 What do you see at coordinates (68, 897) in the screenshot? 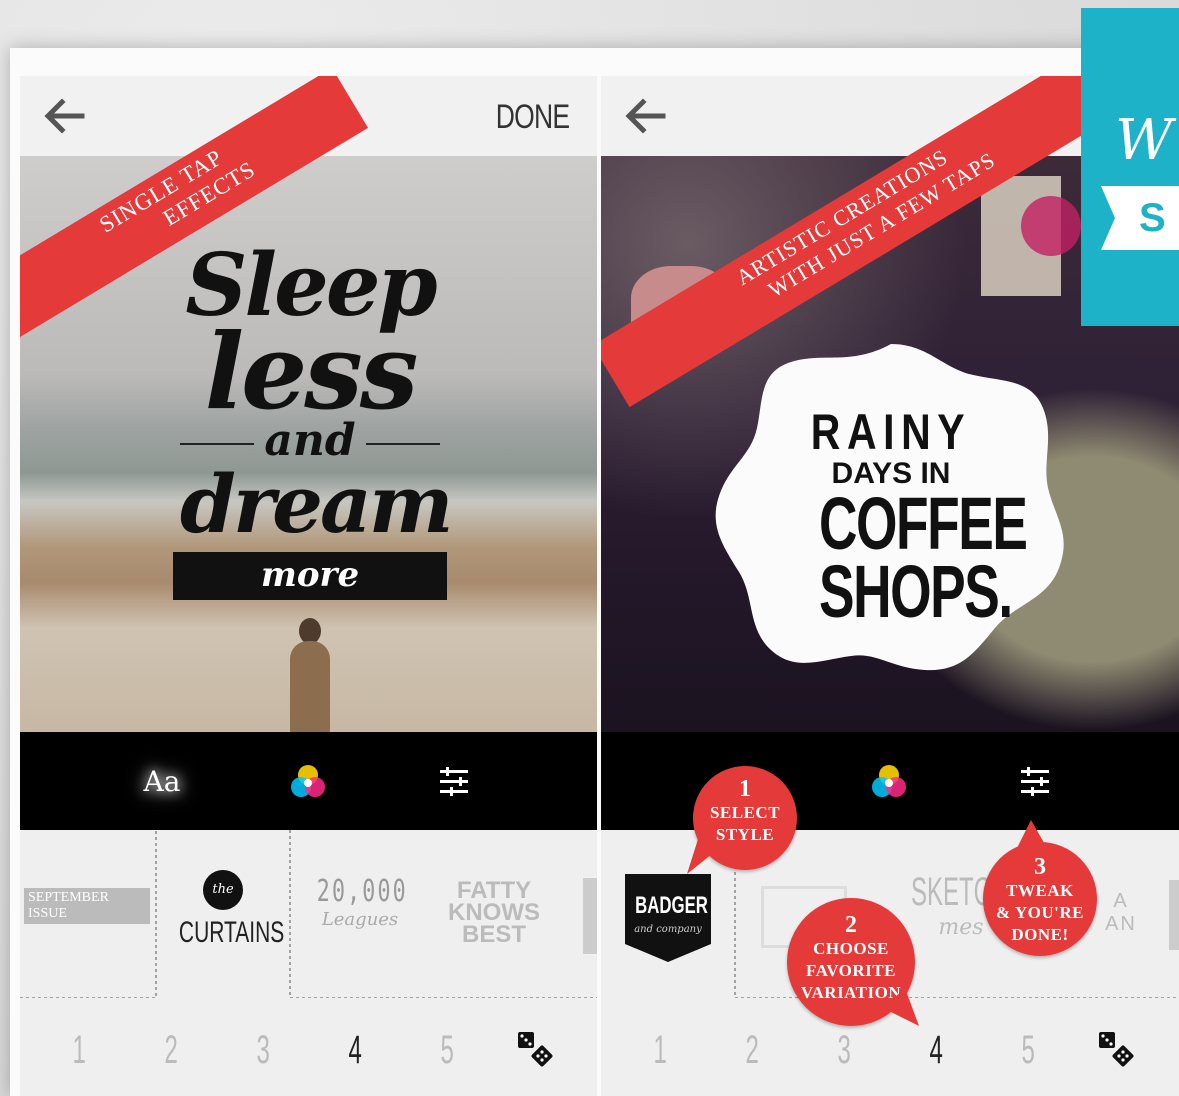
I see `september-line: SEPTEMBER` at bounding box center [68, 897].